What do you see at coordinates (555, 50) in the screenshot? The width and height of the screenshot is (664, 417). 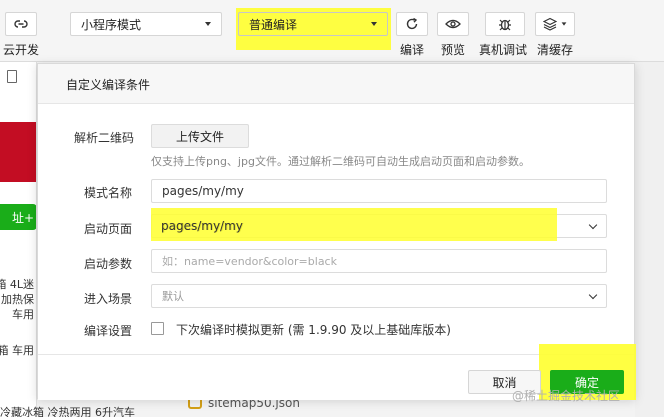 I see `clear-cache-label: 清缓存` at bounding box center [555, 50].